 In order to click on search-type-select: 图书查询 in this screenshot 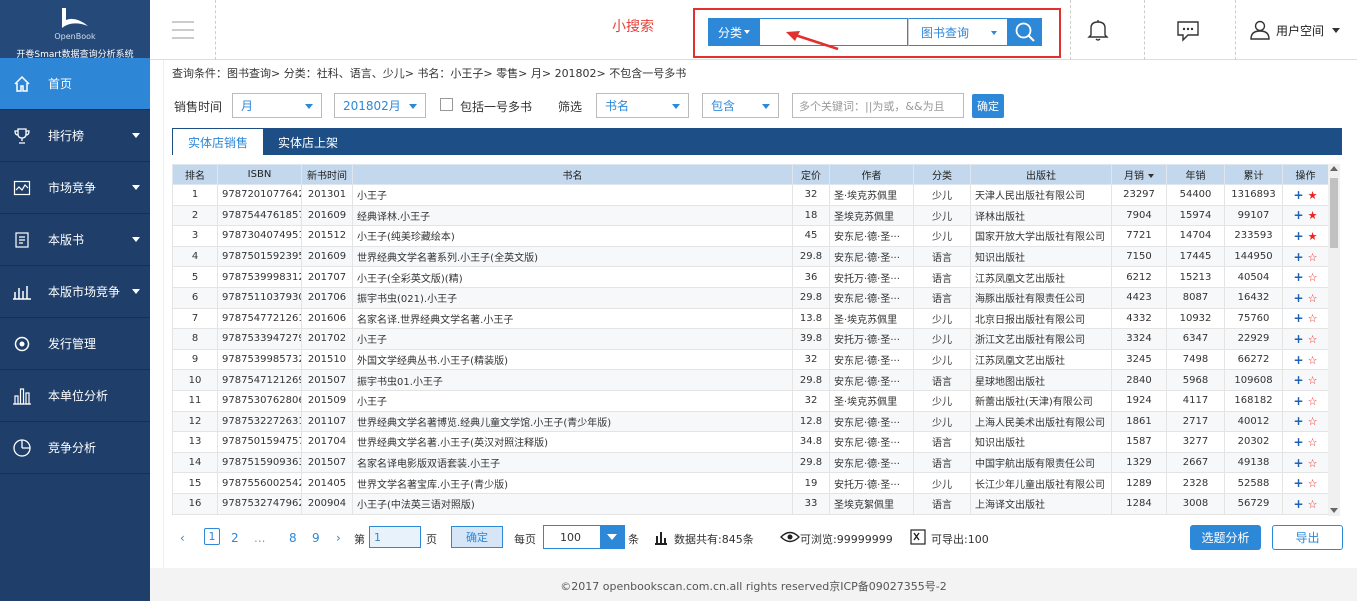, I will do `click(958, 32)`.